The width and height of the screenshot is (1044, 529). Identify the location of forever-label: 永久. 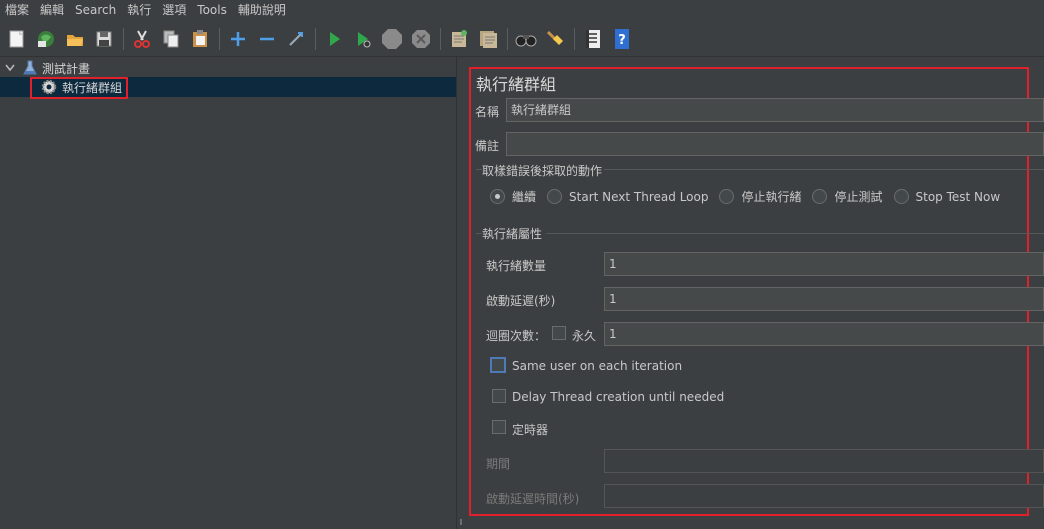
(584, 336).